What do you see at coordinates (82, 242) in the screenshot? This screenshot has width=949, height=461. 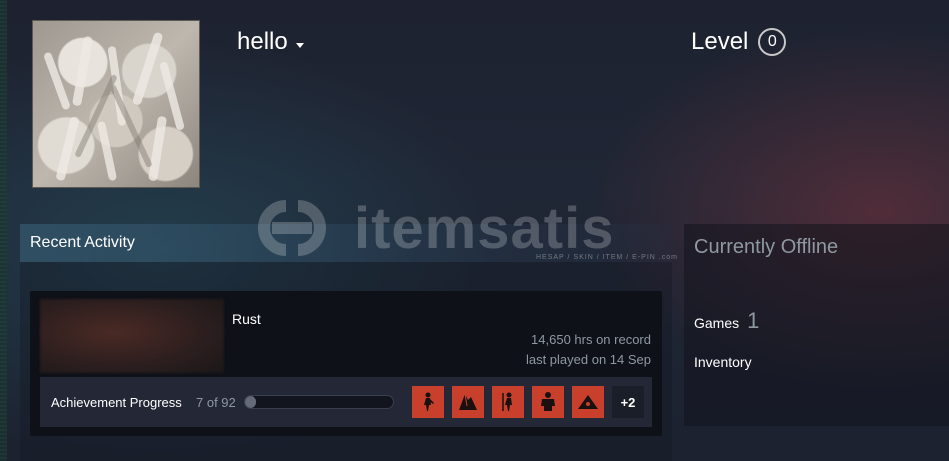 I see `recent-activity-title: Recent Activity` at bounding box center [82, 242].